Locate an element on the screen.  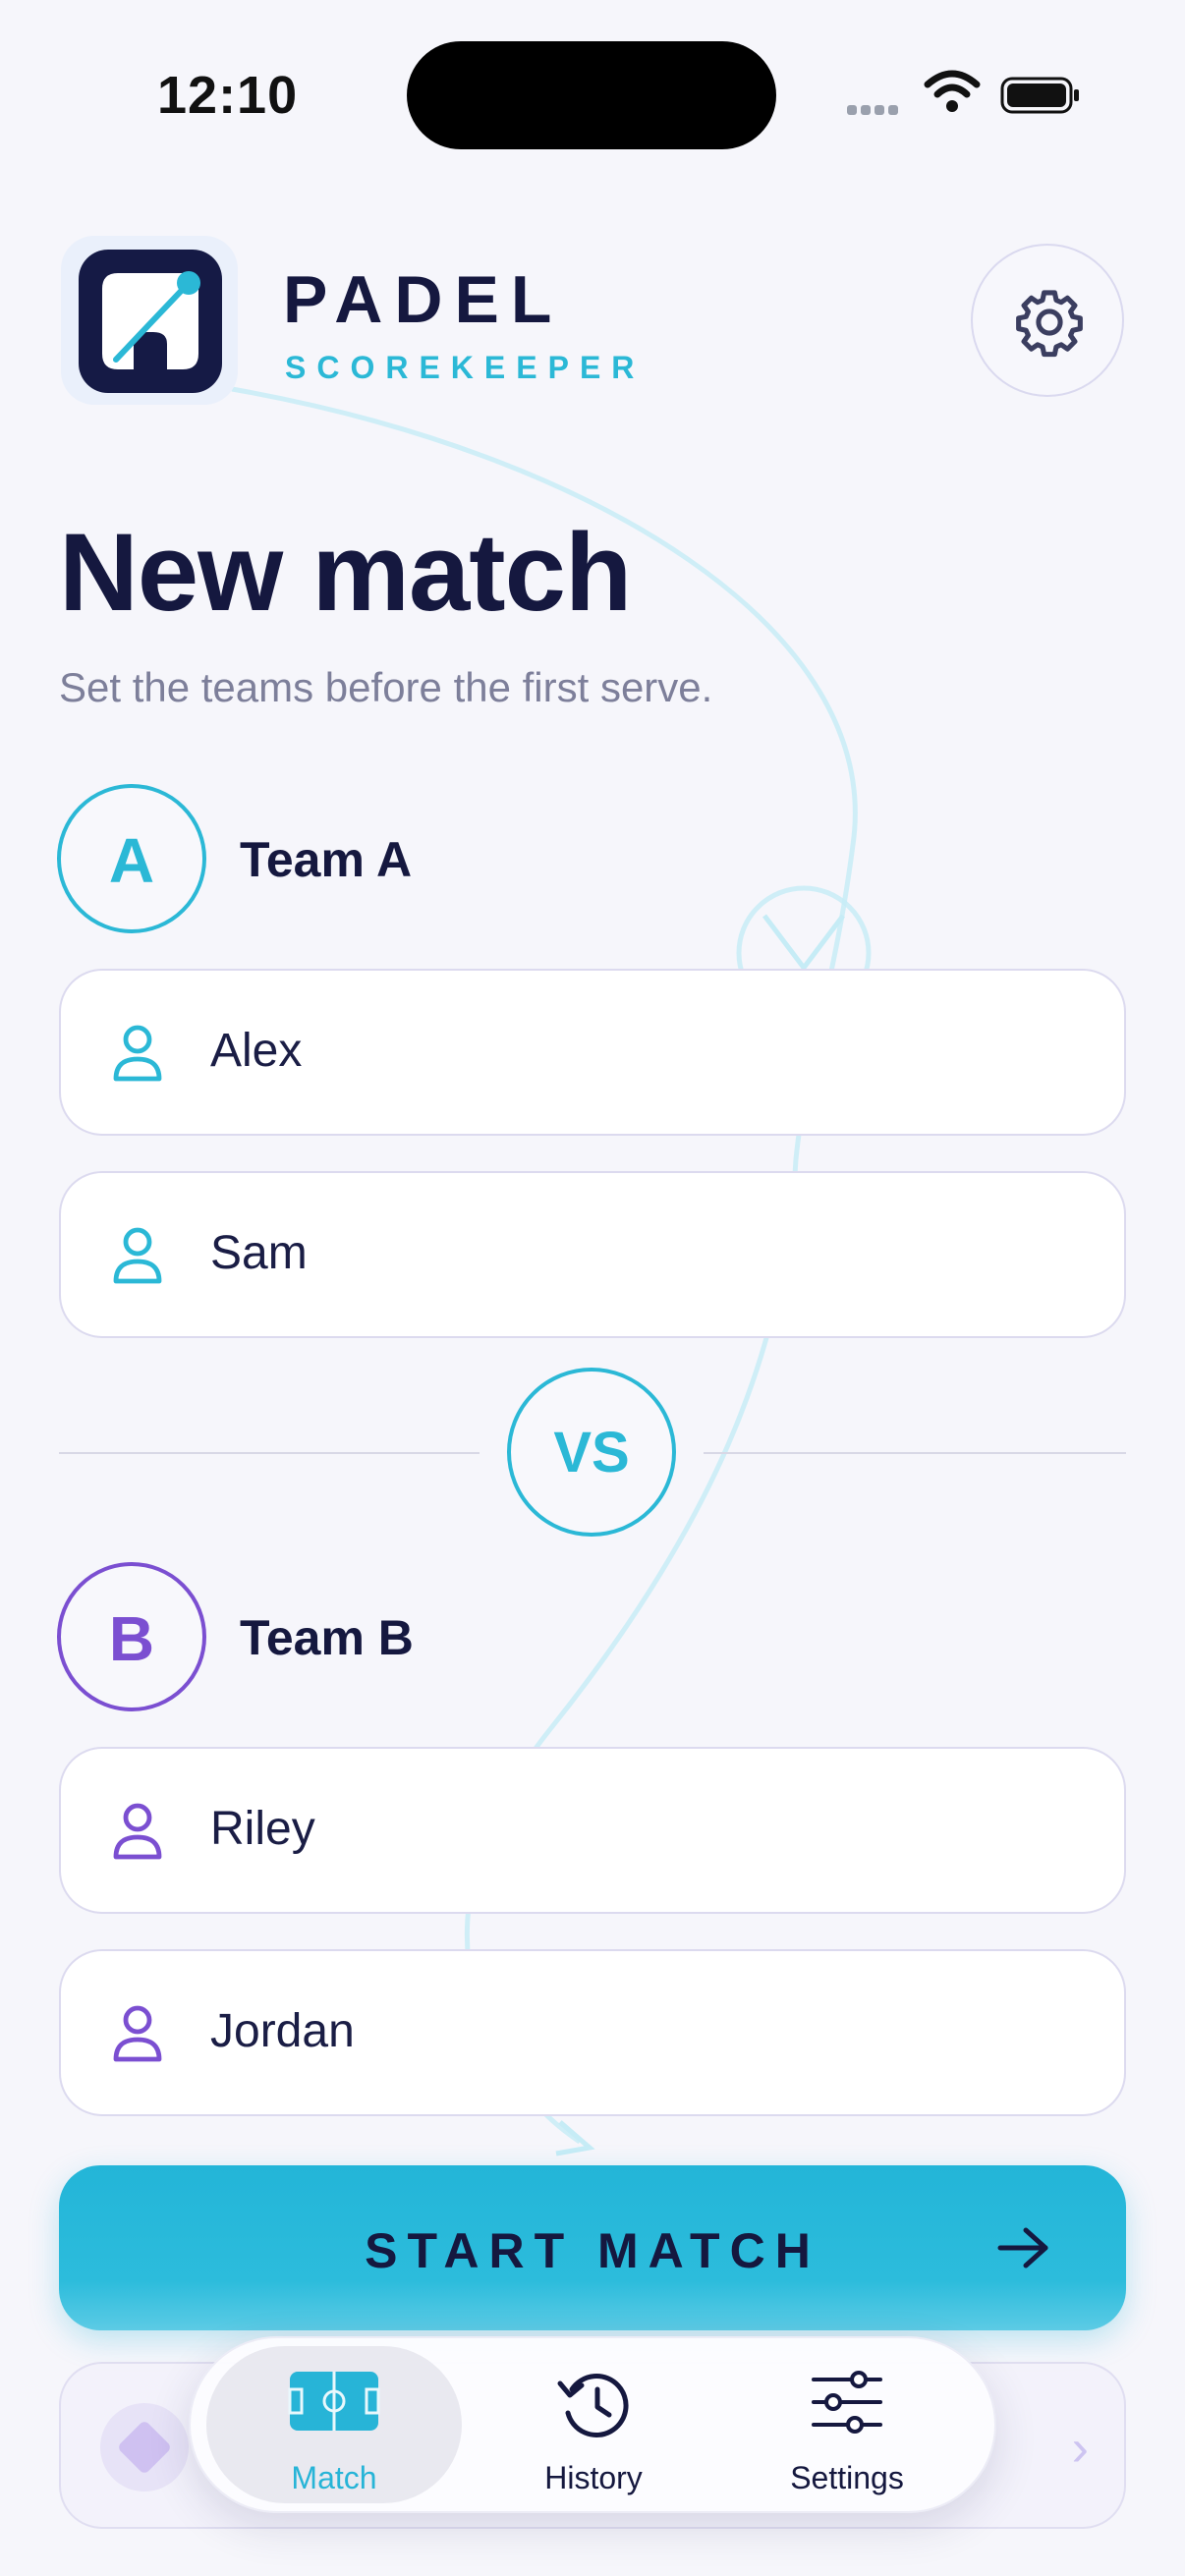
chevron-right-icon: › is located at coordinates (1080, 2448).